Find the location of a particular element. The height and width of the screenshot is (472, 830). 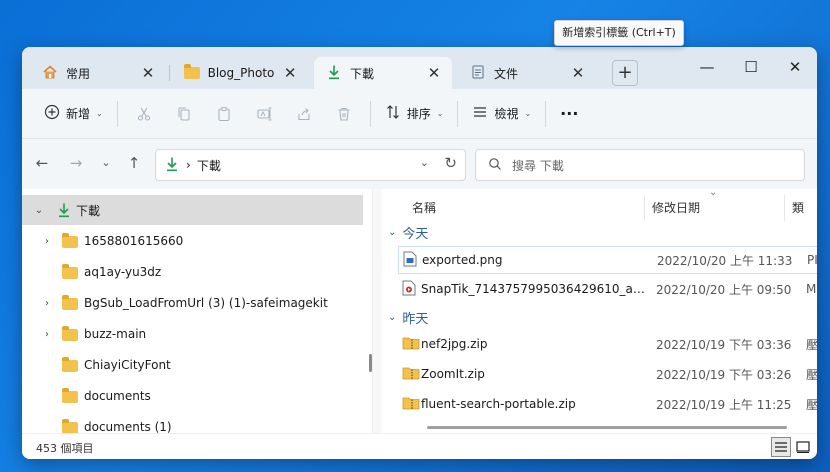

sidebar-item-folder: ChiayiCityFont is located at coordinates (192, 365).